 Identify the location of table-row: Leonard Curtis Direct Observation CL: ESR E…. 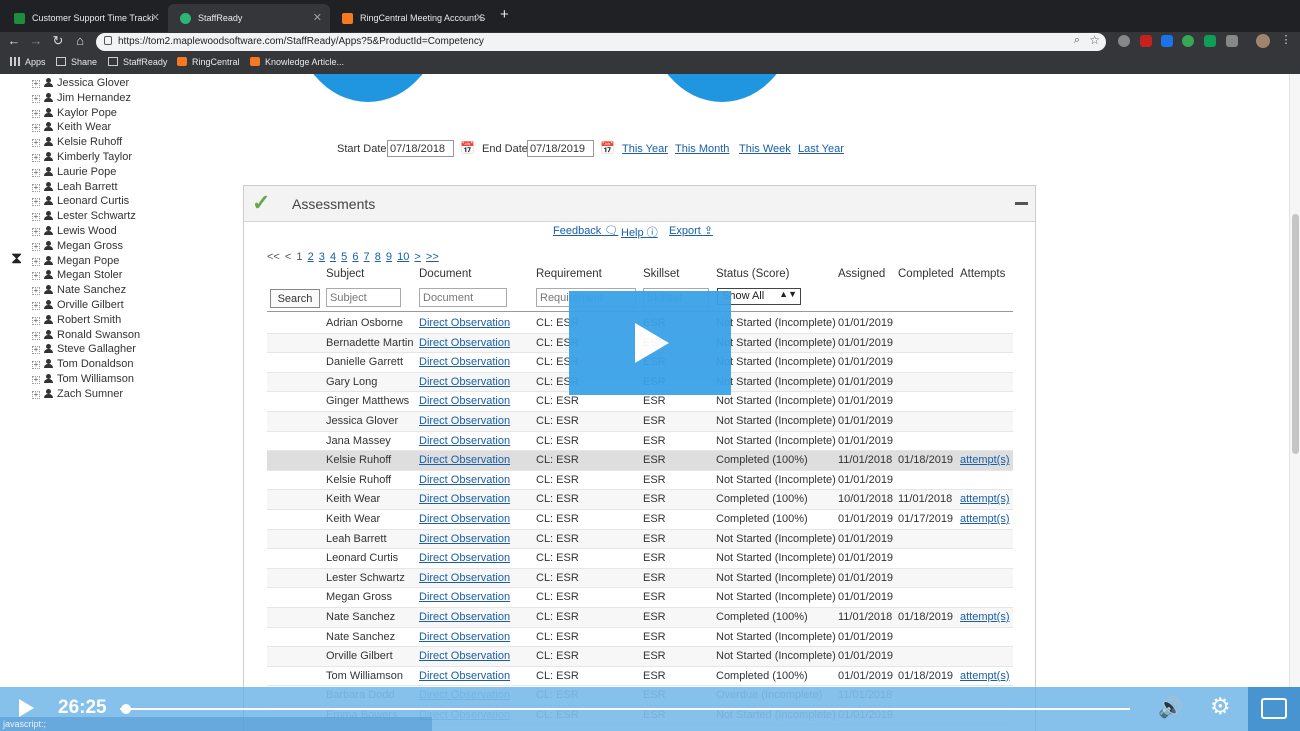
(640, 559).